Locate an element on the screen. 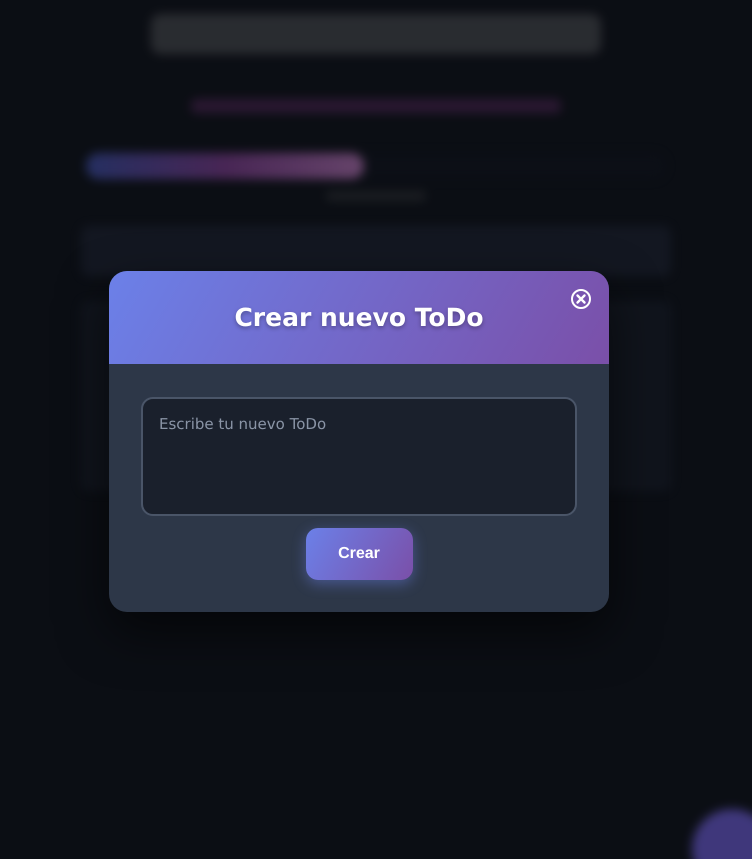 The width and height of the screenshot is (752, 859). create-button: Crear is located at coordinates (359, 554).